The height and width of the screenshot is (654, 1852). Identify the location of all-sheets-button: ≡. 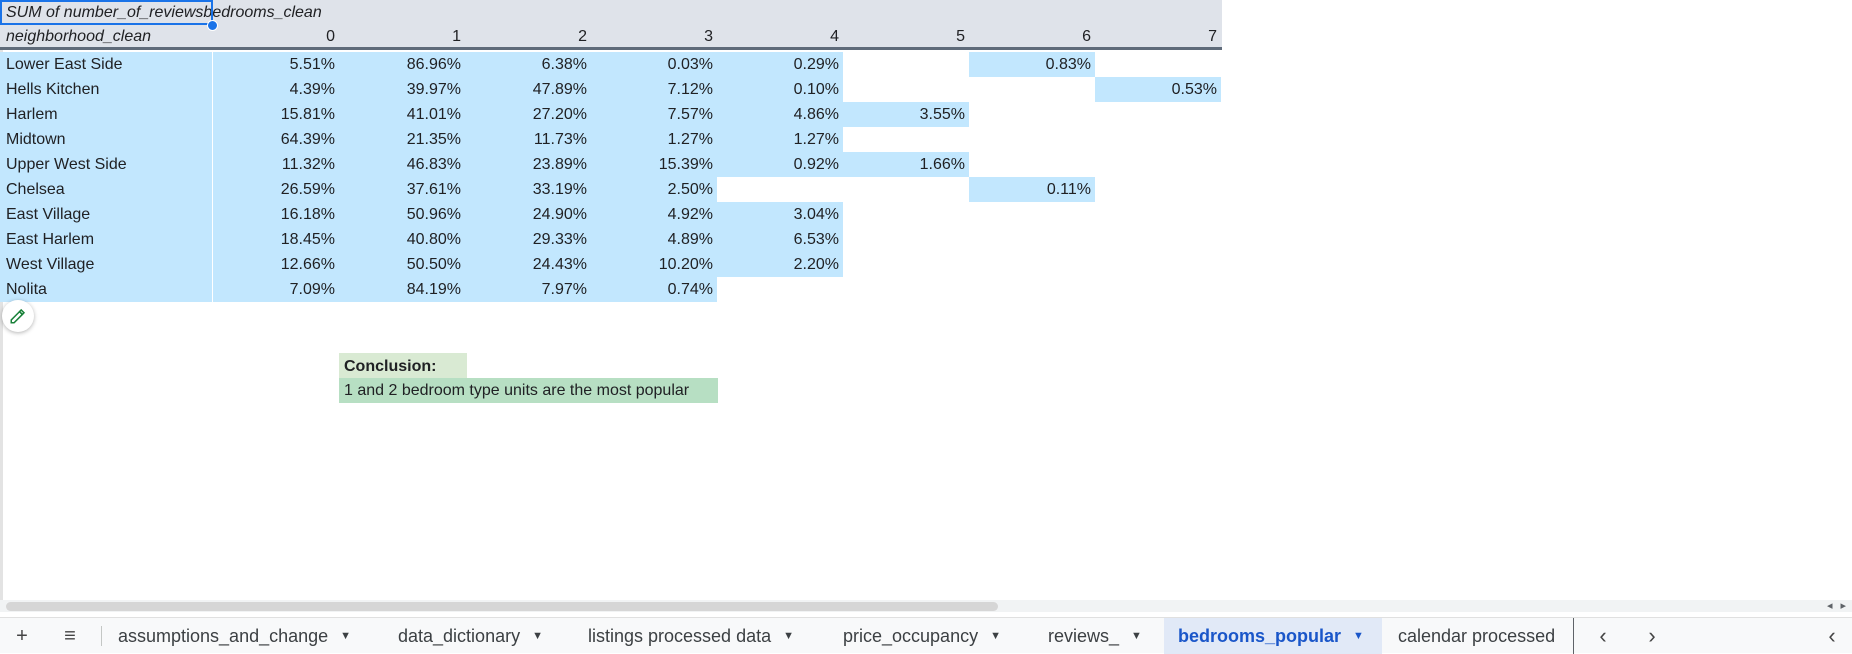
(70, 636).